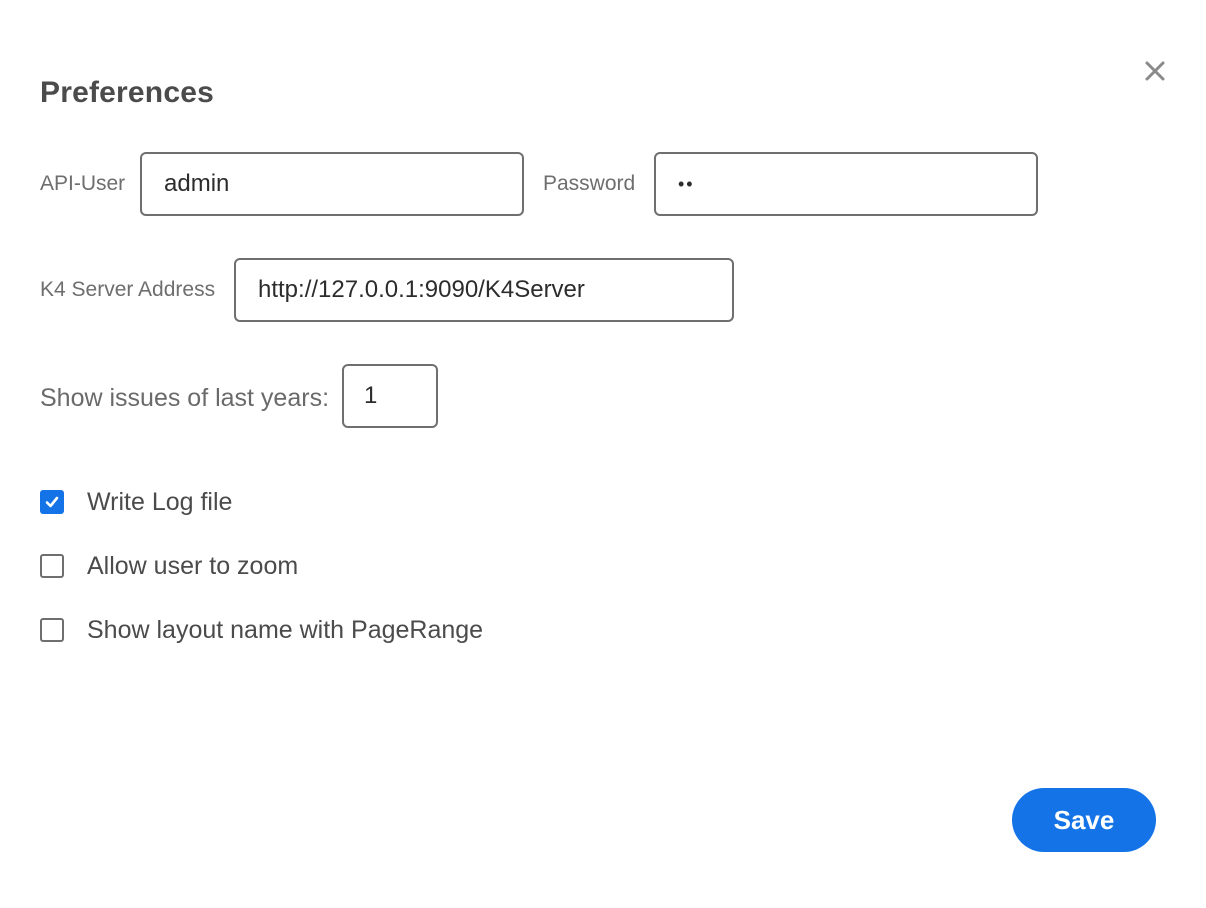 This screenshot has width=1206, height=908. I want to click on allow-zoom-label: Allow user to zoom, so click(193, 565).